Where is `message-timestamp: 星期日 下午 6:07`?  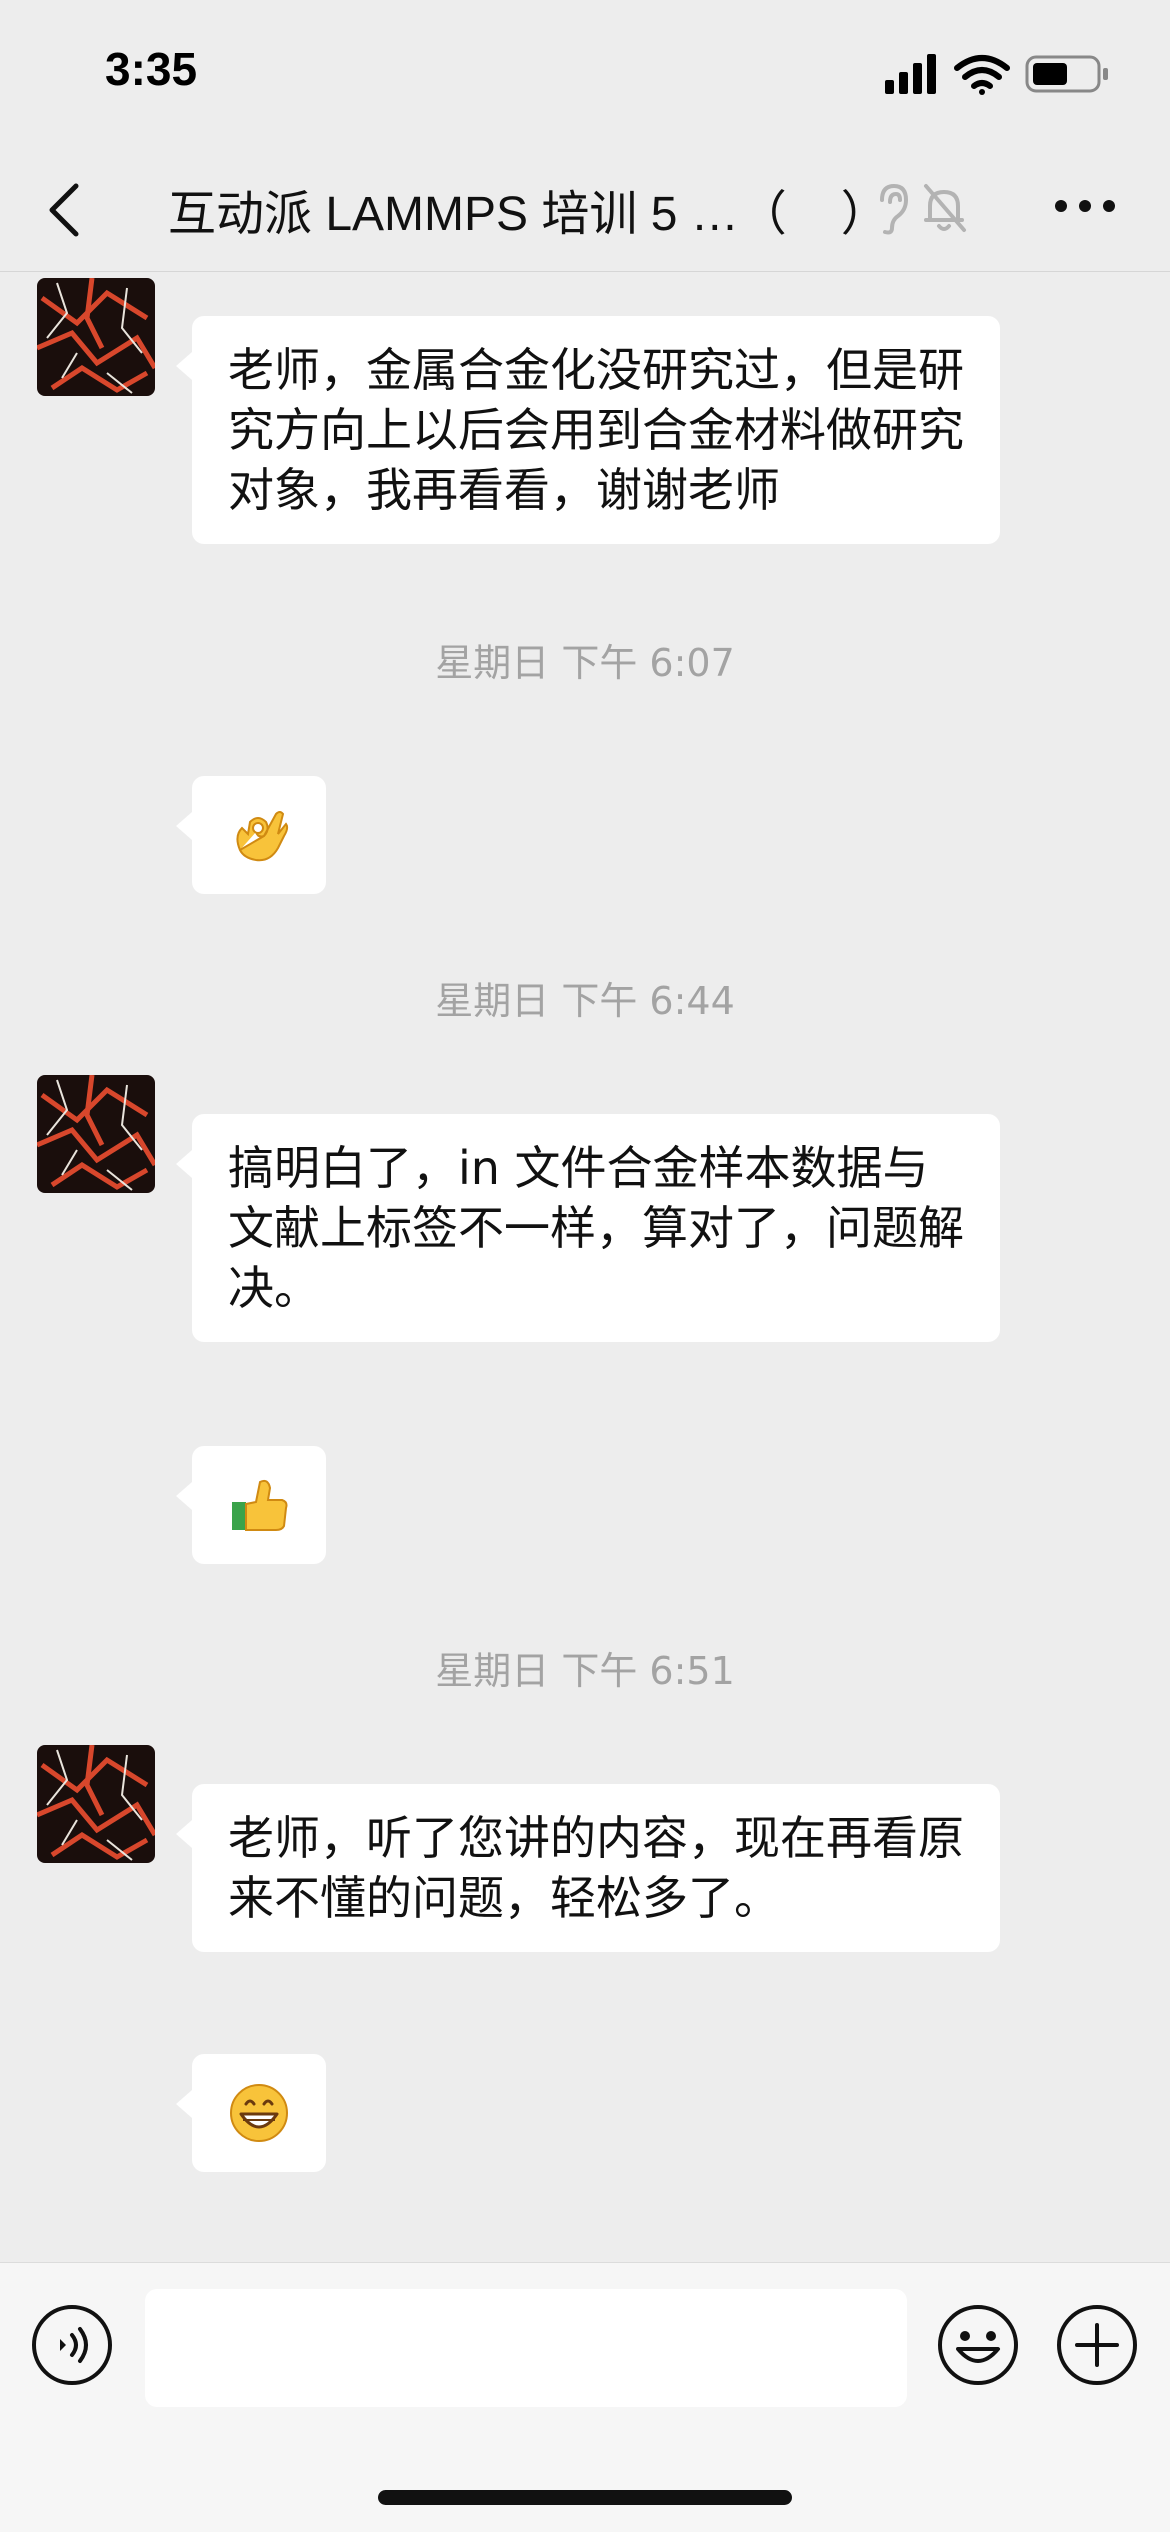
message-timestamp: 星期日 下午 6:07 is located at coordinates (585, 663).